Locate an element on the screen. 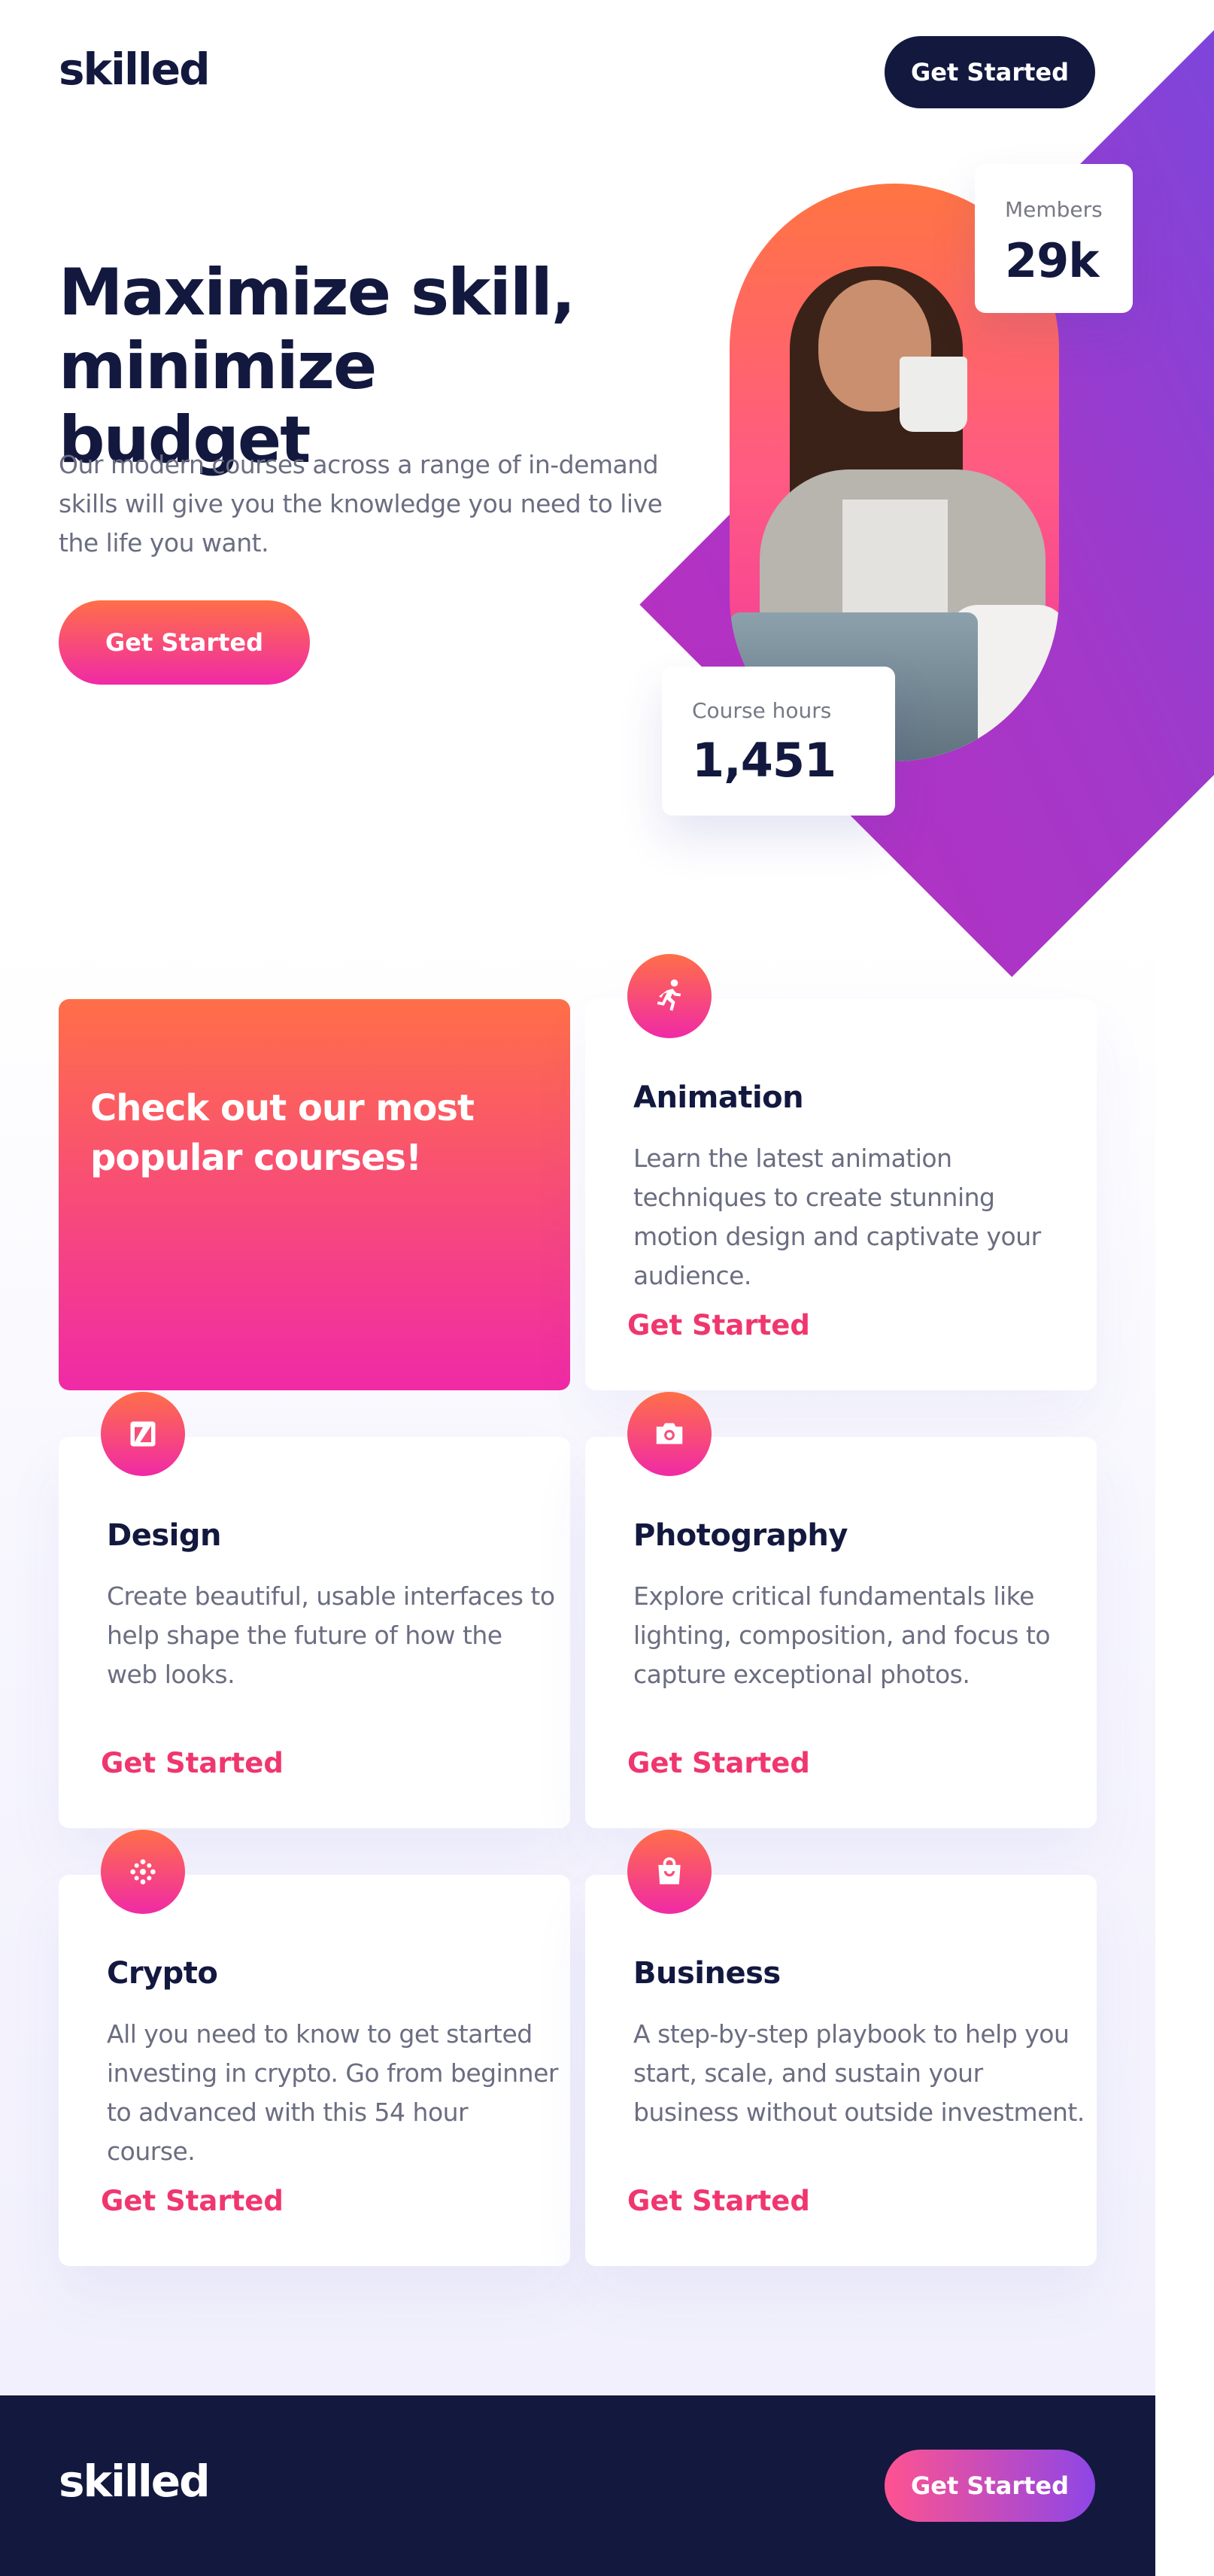 The image size is (1214, 2576). promo-title: Check out our most popular courses! is located at coordinates (282, 1133).